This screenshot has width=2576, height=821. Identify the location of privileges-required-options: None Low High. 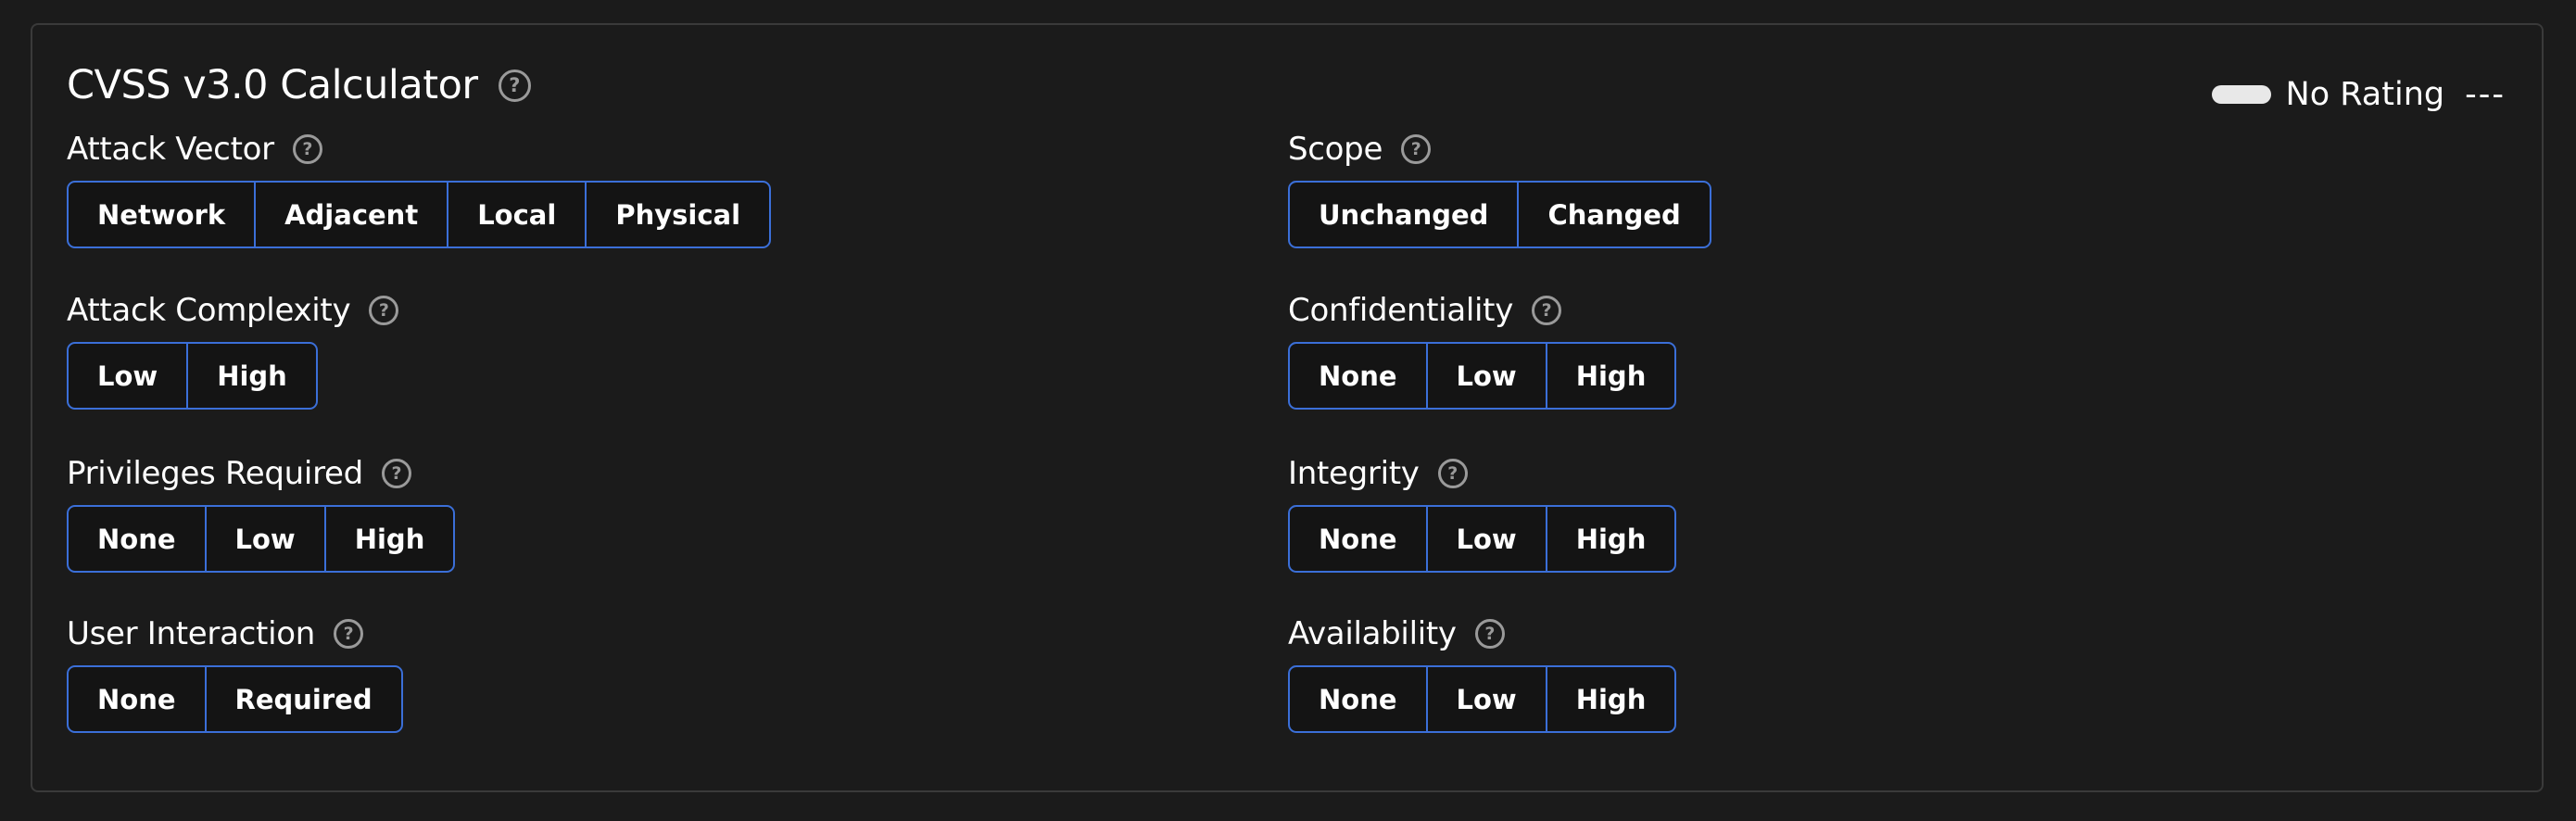
(261, 539).